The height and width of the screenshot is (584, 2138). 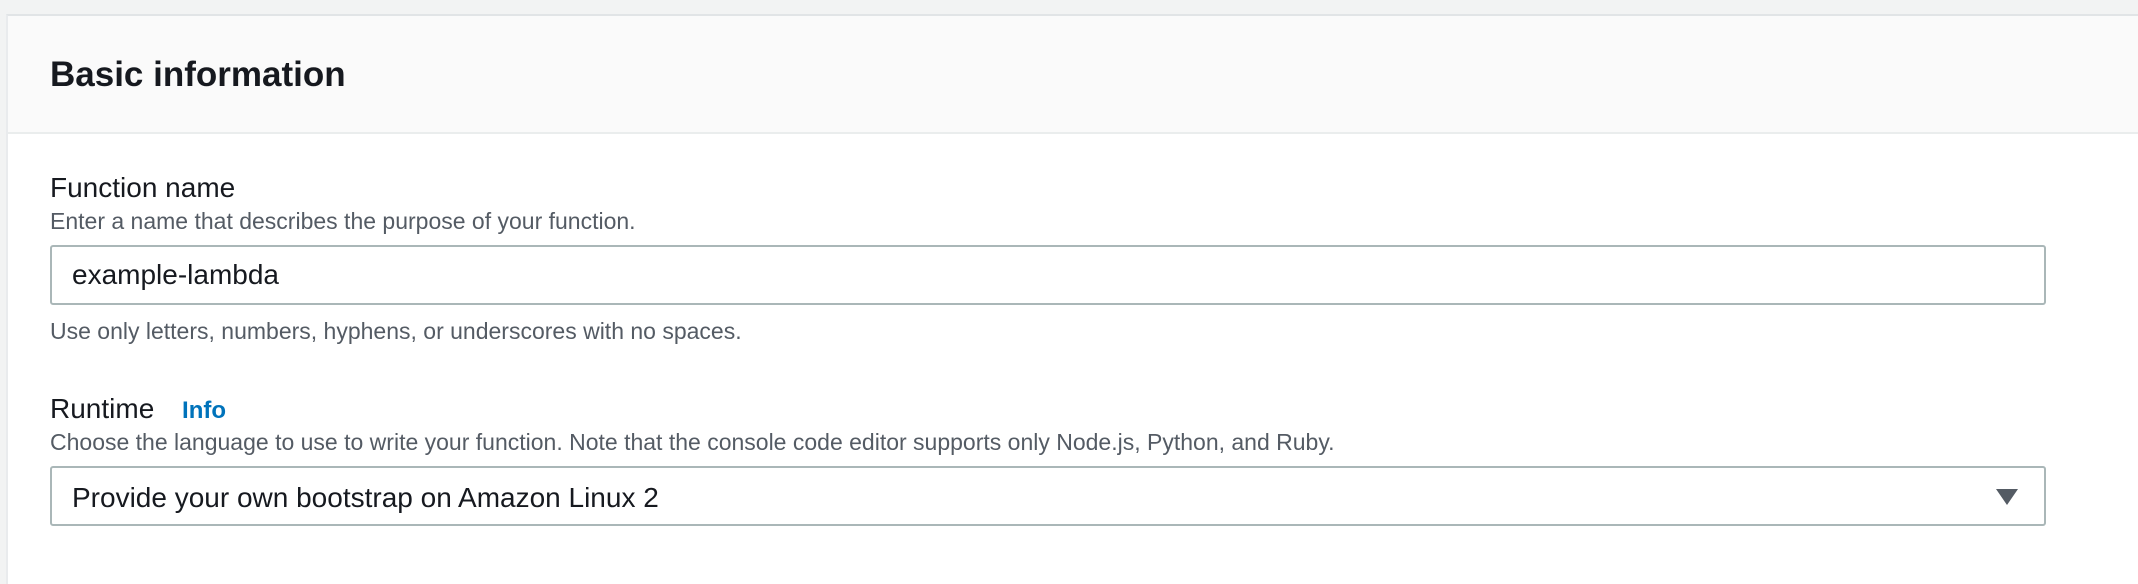 What do you see at coordinates (198, 74) in the screenshot?
I see `panel-title: Basic information` at bounding box center [198, 74].